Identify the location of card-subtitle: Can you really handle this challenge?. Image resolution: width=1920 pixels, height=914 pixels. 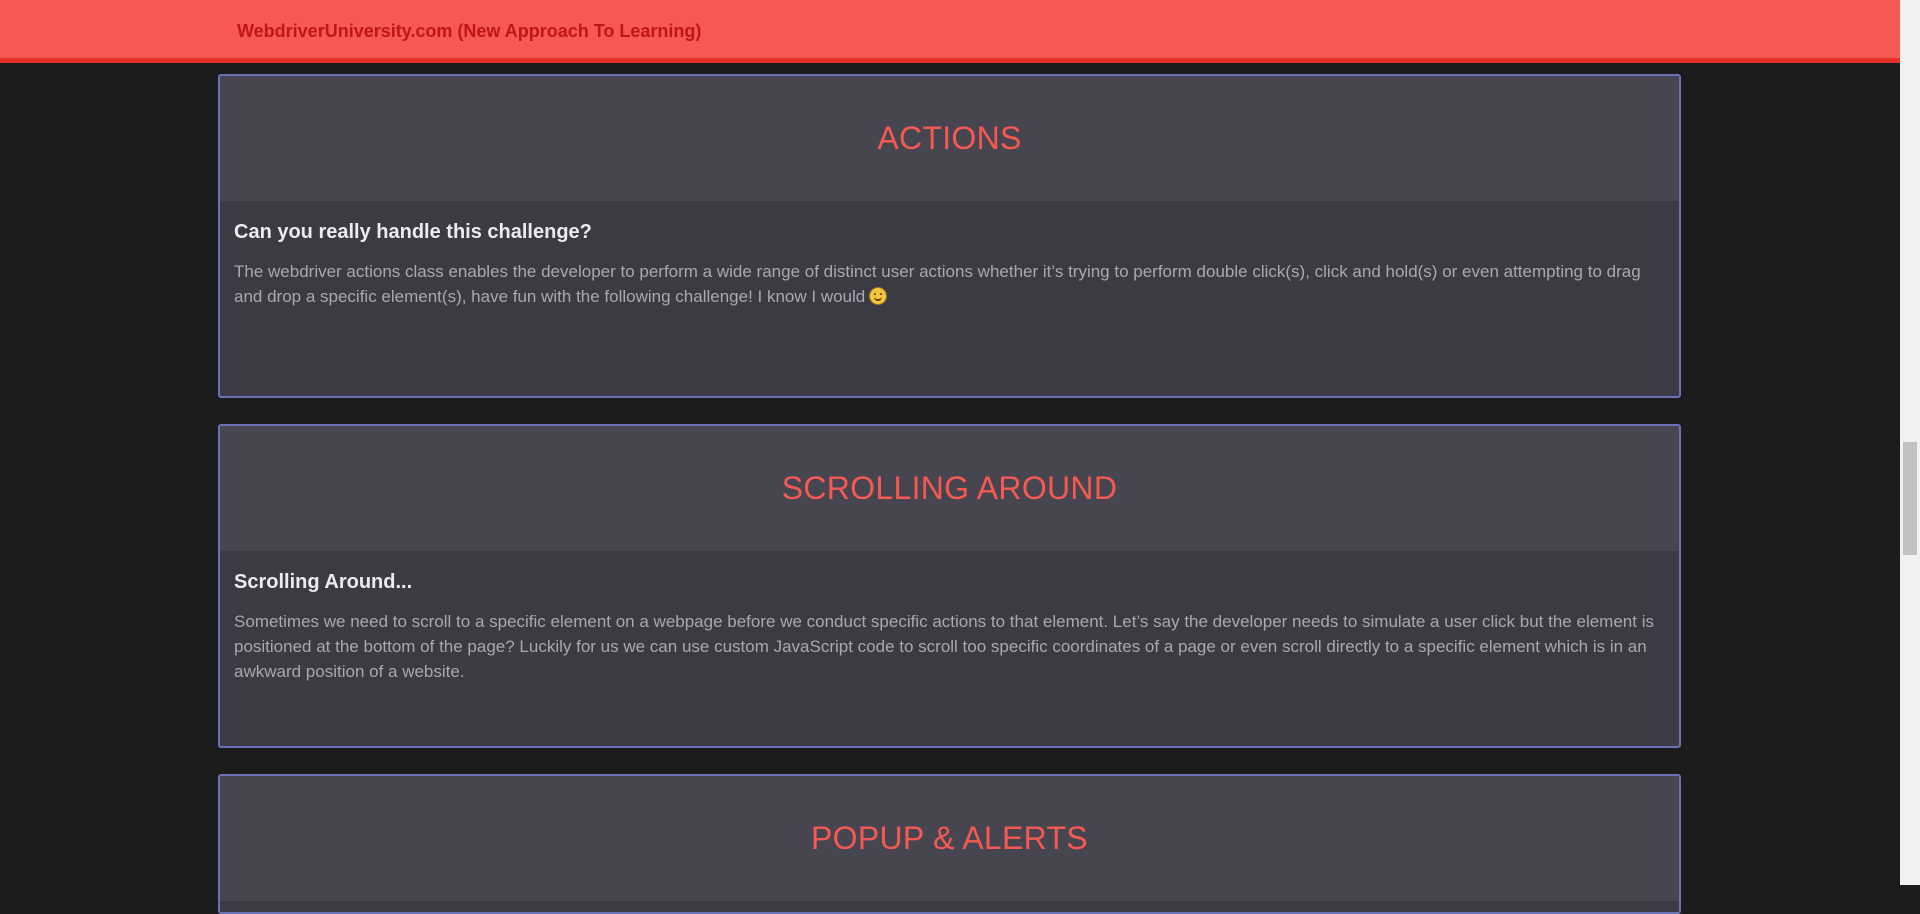
(413, 232).